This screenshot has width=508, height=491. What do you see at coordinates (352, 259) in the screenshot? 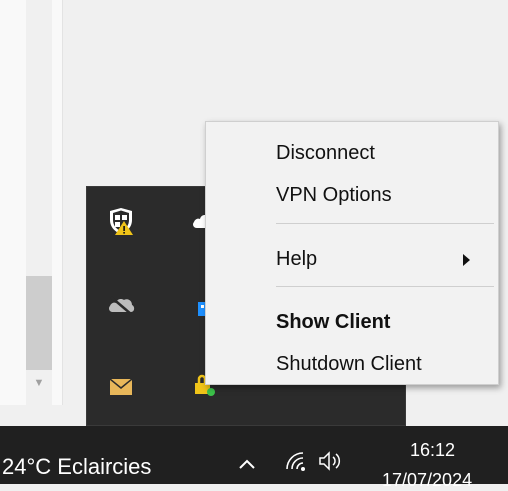
I see `menu-item-help: Help` at bounding box center [352, 259].